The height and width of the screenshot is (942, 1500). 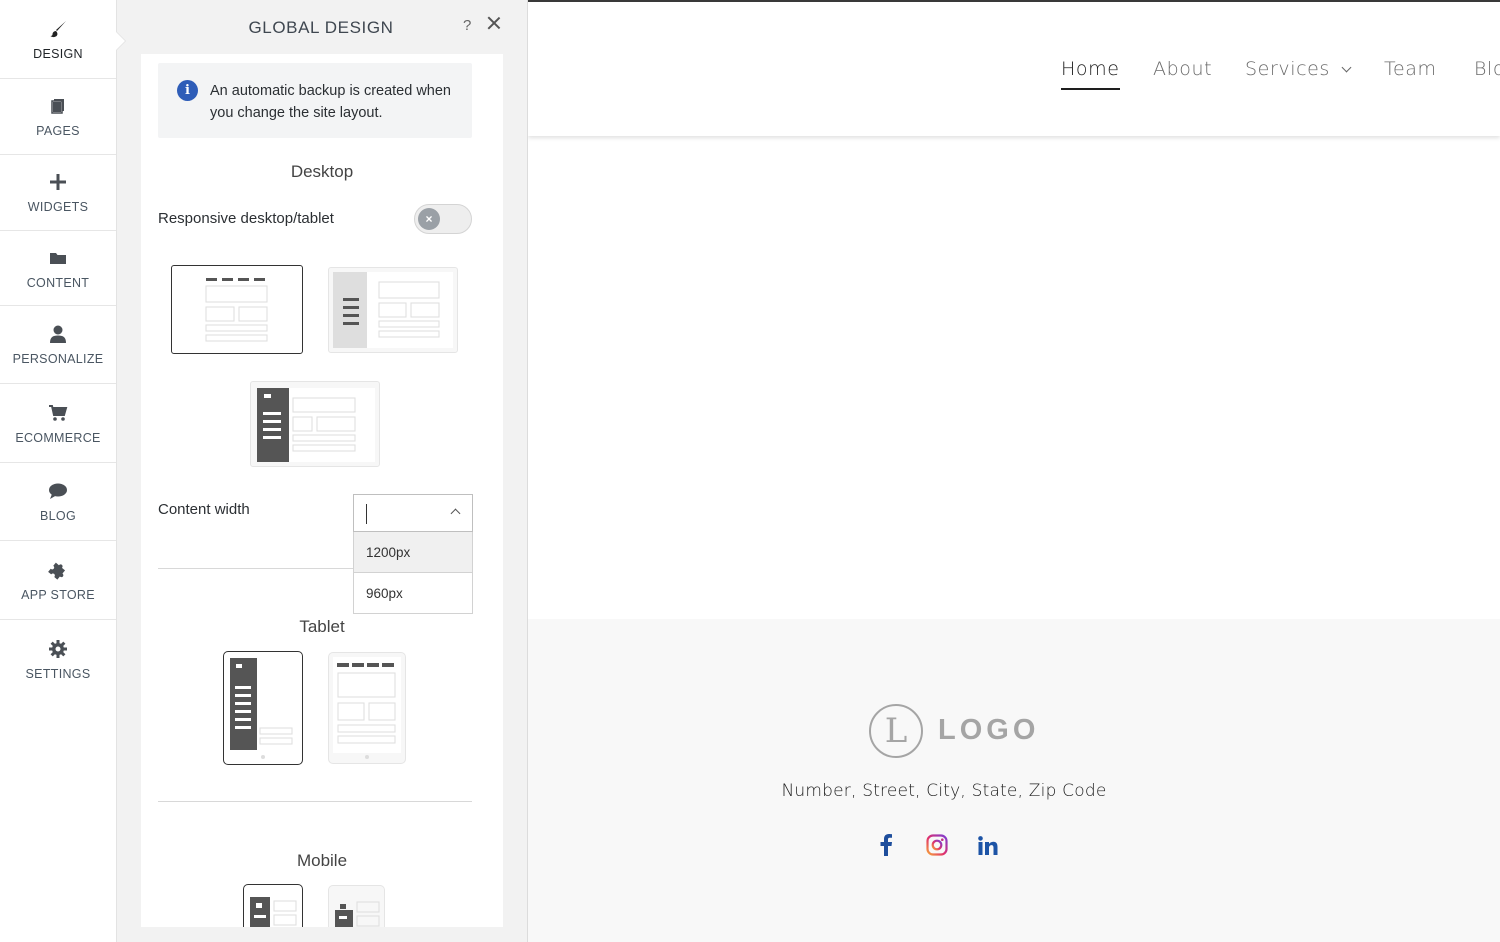 I want to click on nav-label: Blo, so click(x=1487, y=69).